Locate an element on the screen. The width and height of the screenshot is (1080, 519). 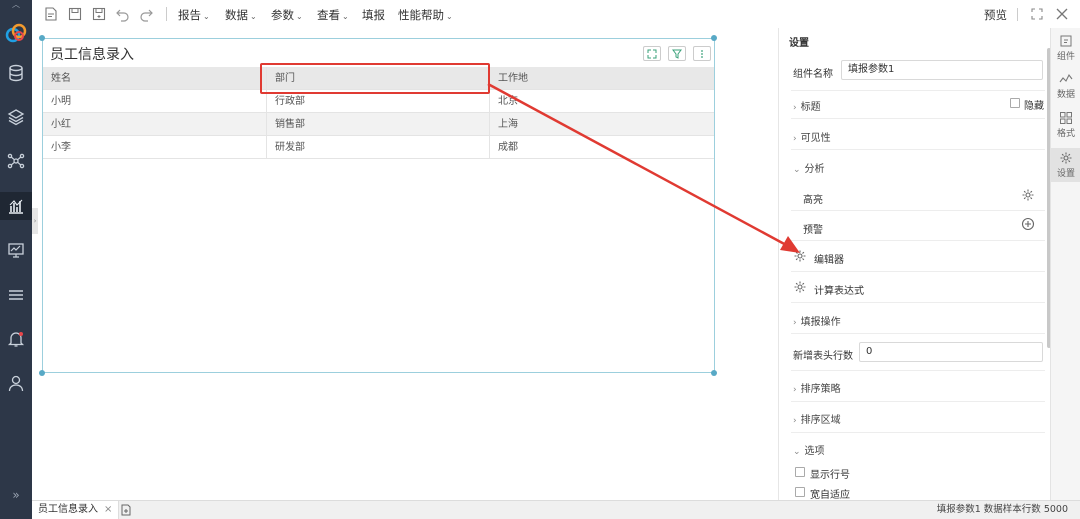
data-icon is located at coordinates (1066, 78).